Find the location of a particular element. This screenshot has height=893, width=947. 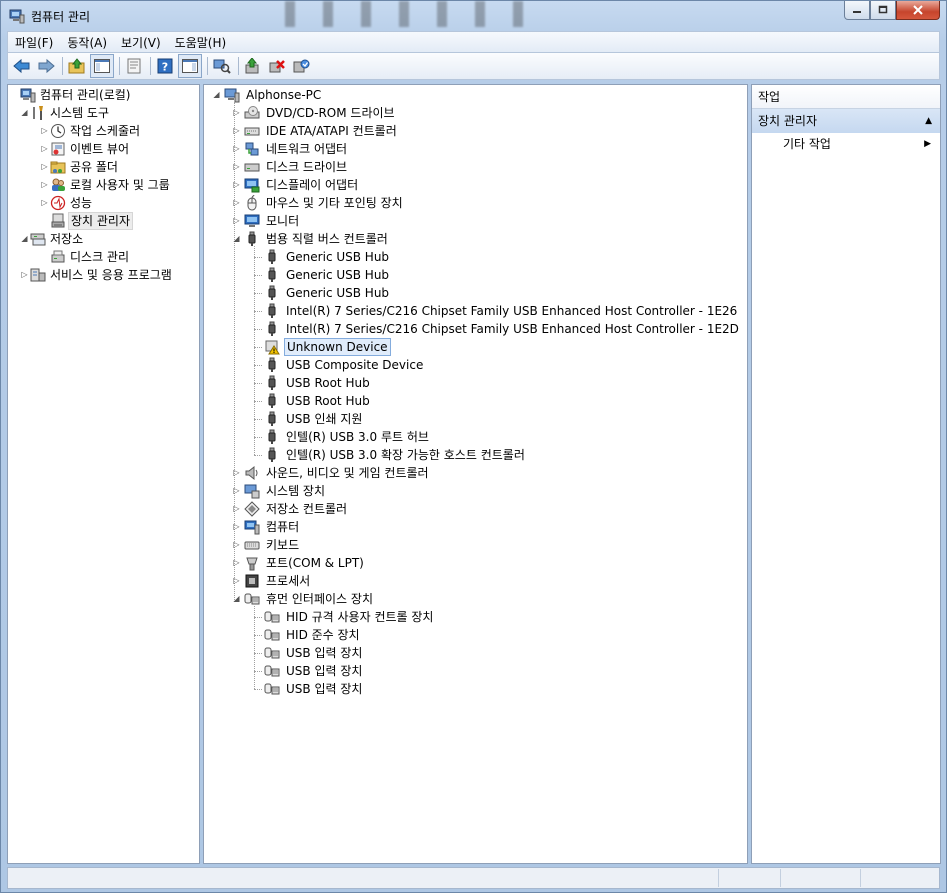

console-tree-item: ▷ 성능 is located at coordinates (103, 203).